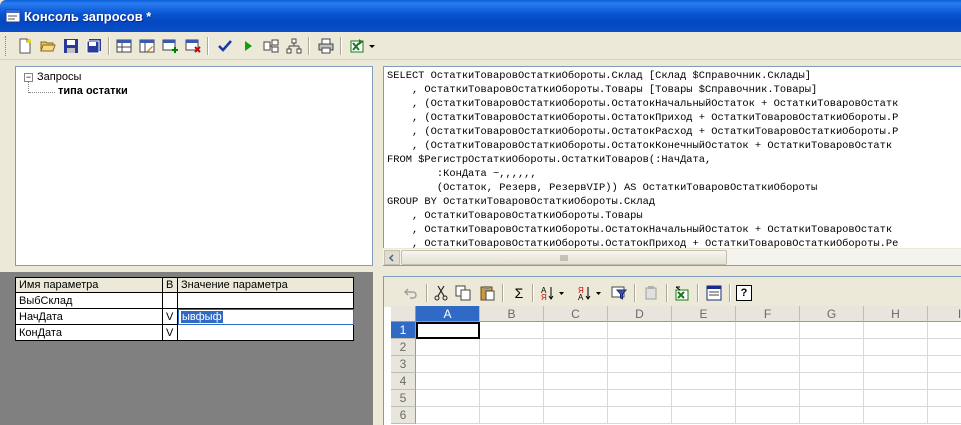  Describe the element at coordinates (93, 91) in the screenshot. I see `tree-node-query: типа остатки` at that location.